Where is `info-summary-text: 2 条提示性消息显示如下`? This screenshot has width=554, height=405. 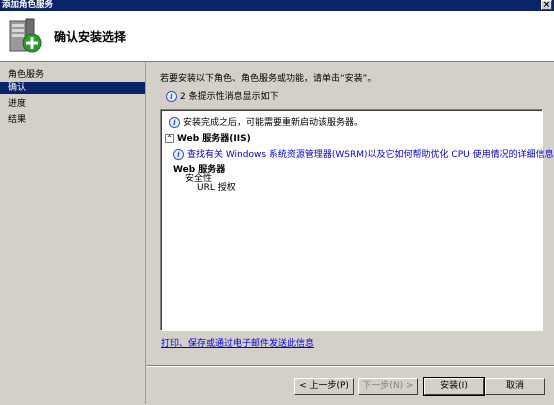 info-summary-text: 2 条提示性消息显示如下 is located at coordinates (229, 97).